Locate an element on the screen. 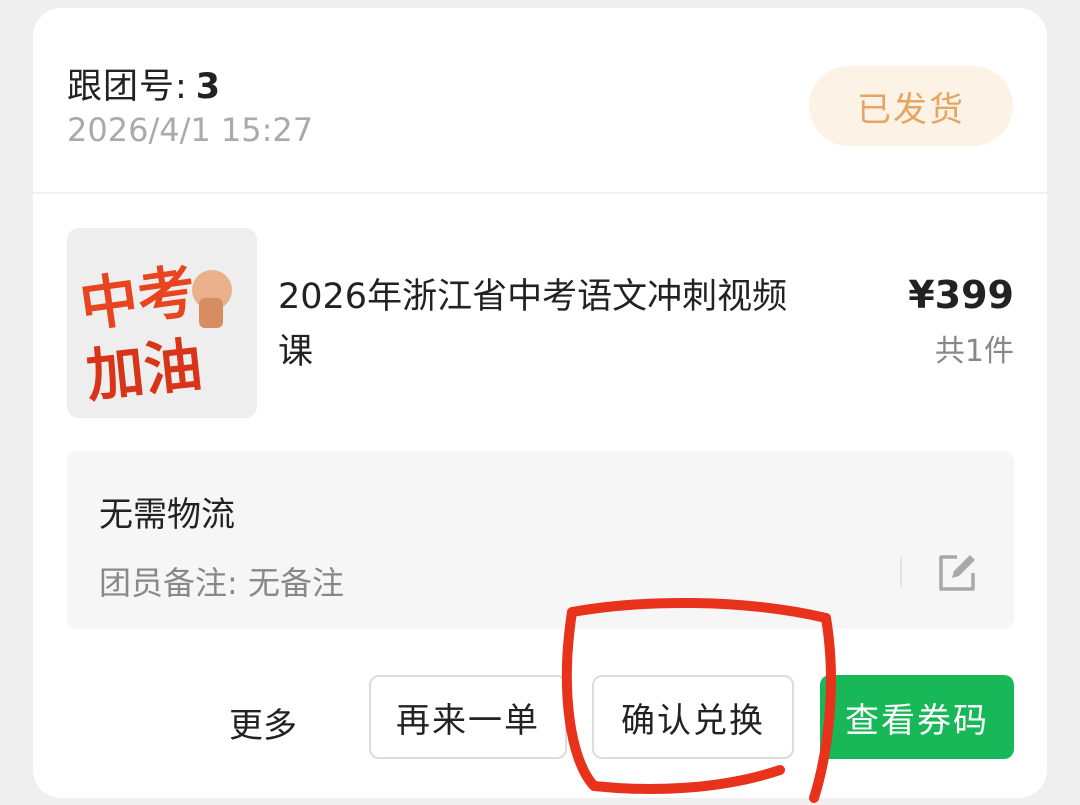  logistics-text: 无需物流 is located at coordinates (167, 515).